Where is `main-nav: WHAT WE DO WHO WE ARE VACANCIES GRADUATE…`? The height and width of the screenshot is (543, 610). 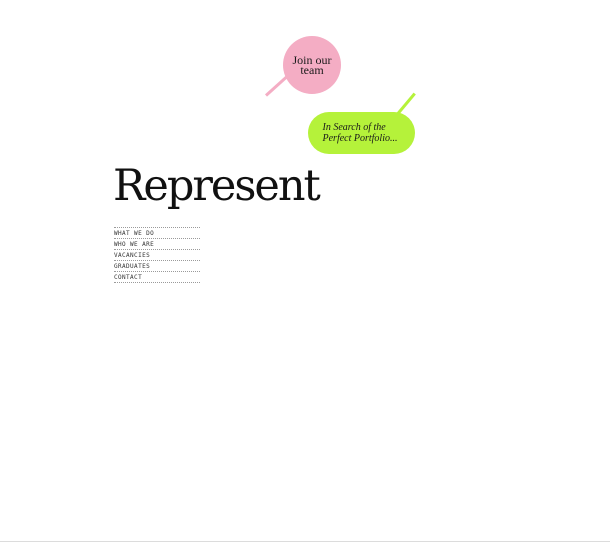
main-nav: WHAT WE DO WHO WE ARE VACANCIES GRADUATE… is located at coordinates (157, 255).